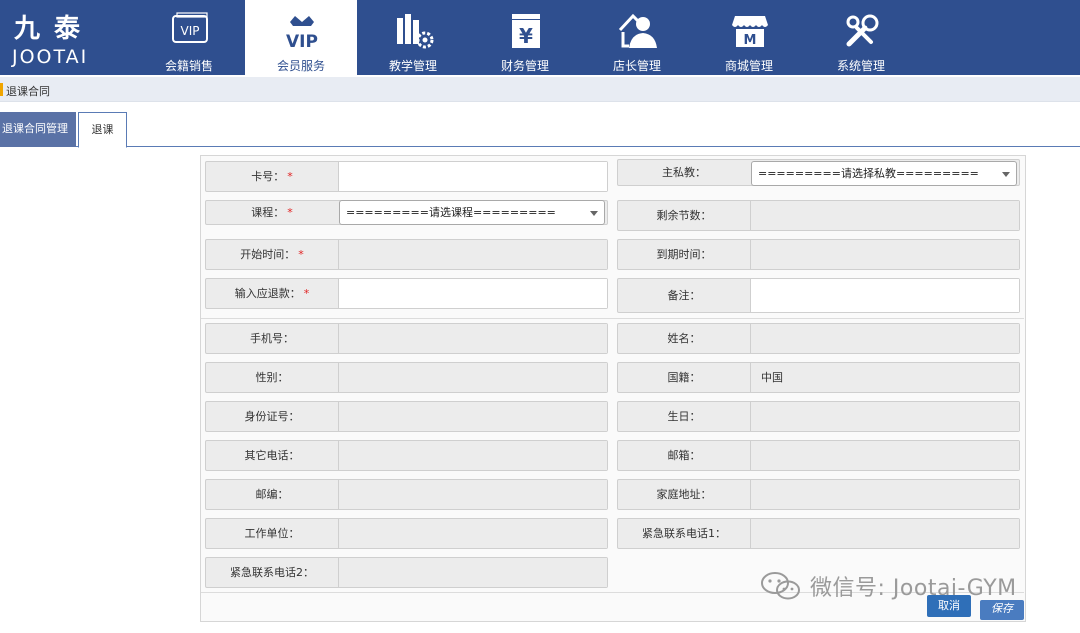 This screenshot has width=1080, height=633. I want to click on brand-logo-english: JOOTAI, so click(50, 57).